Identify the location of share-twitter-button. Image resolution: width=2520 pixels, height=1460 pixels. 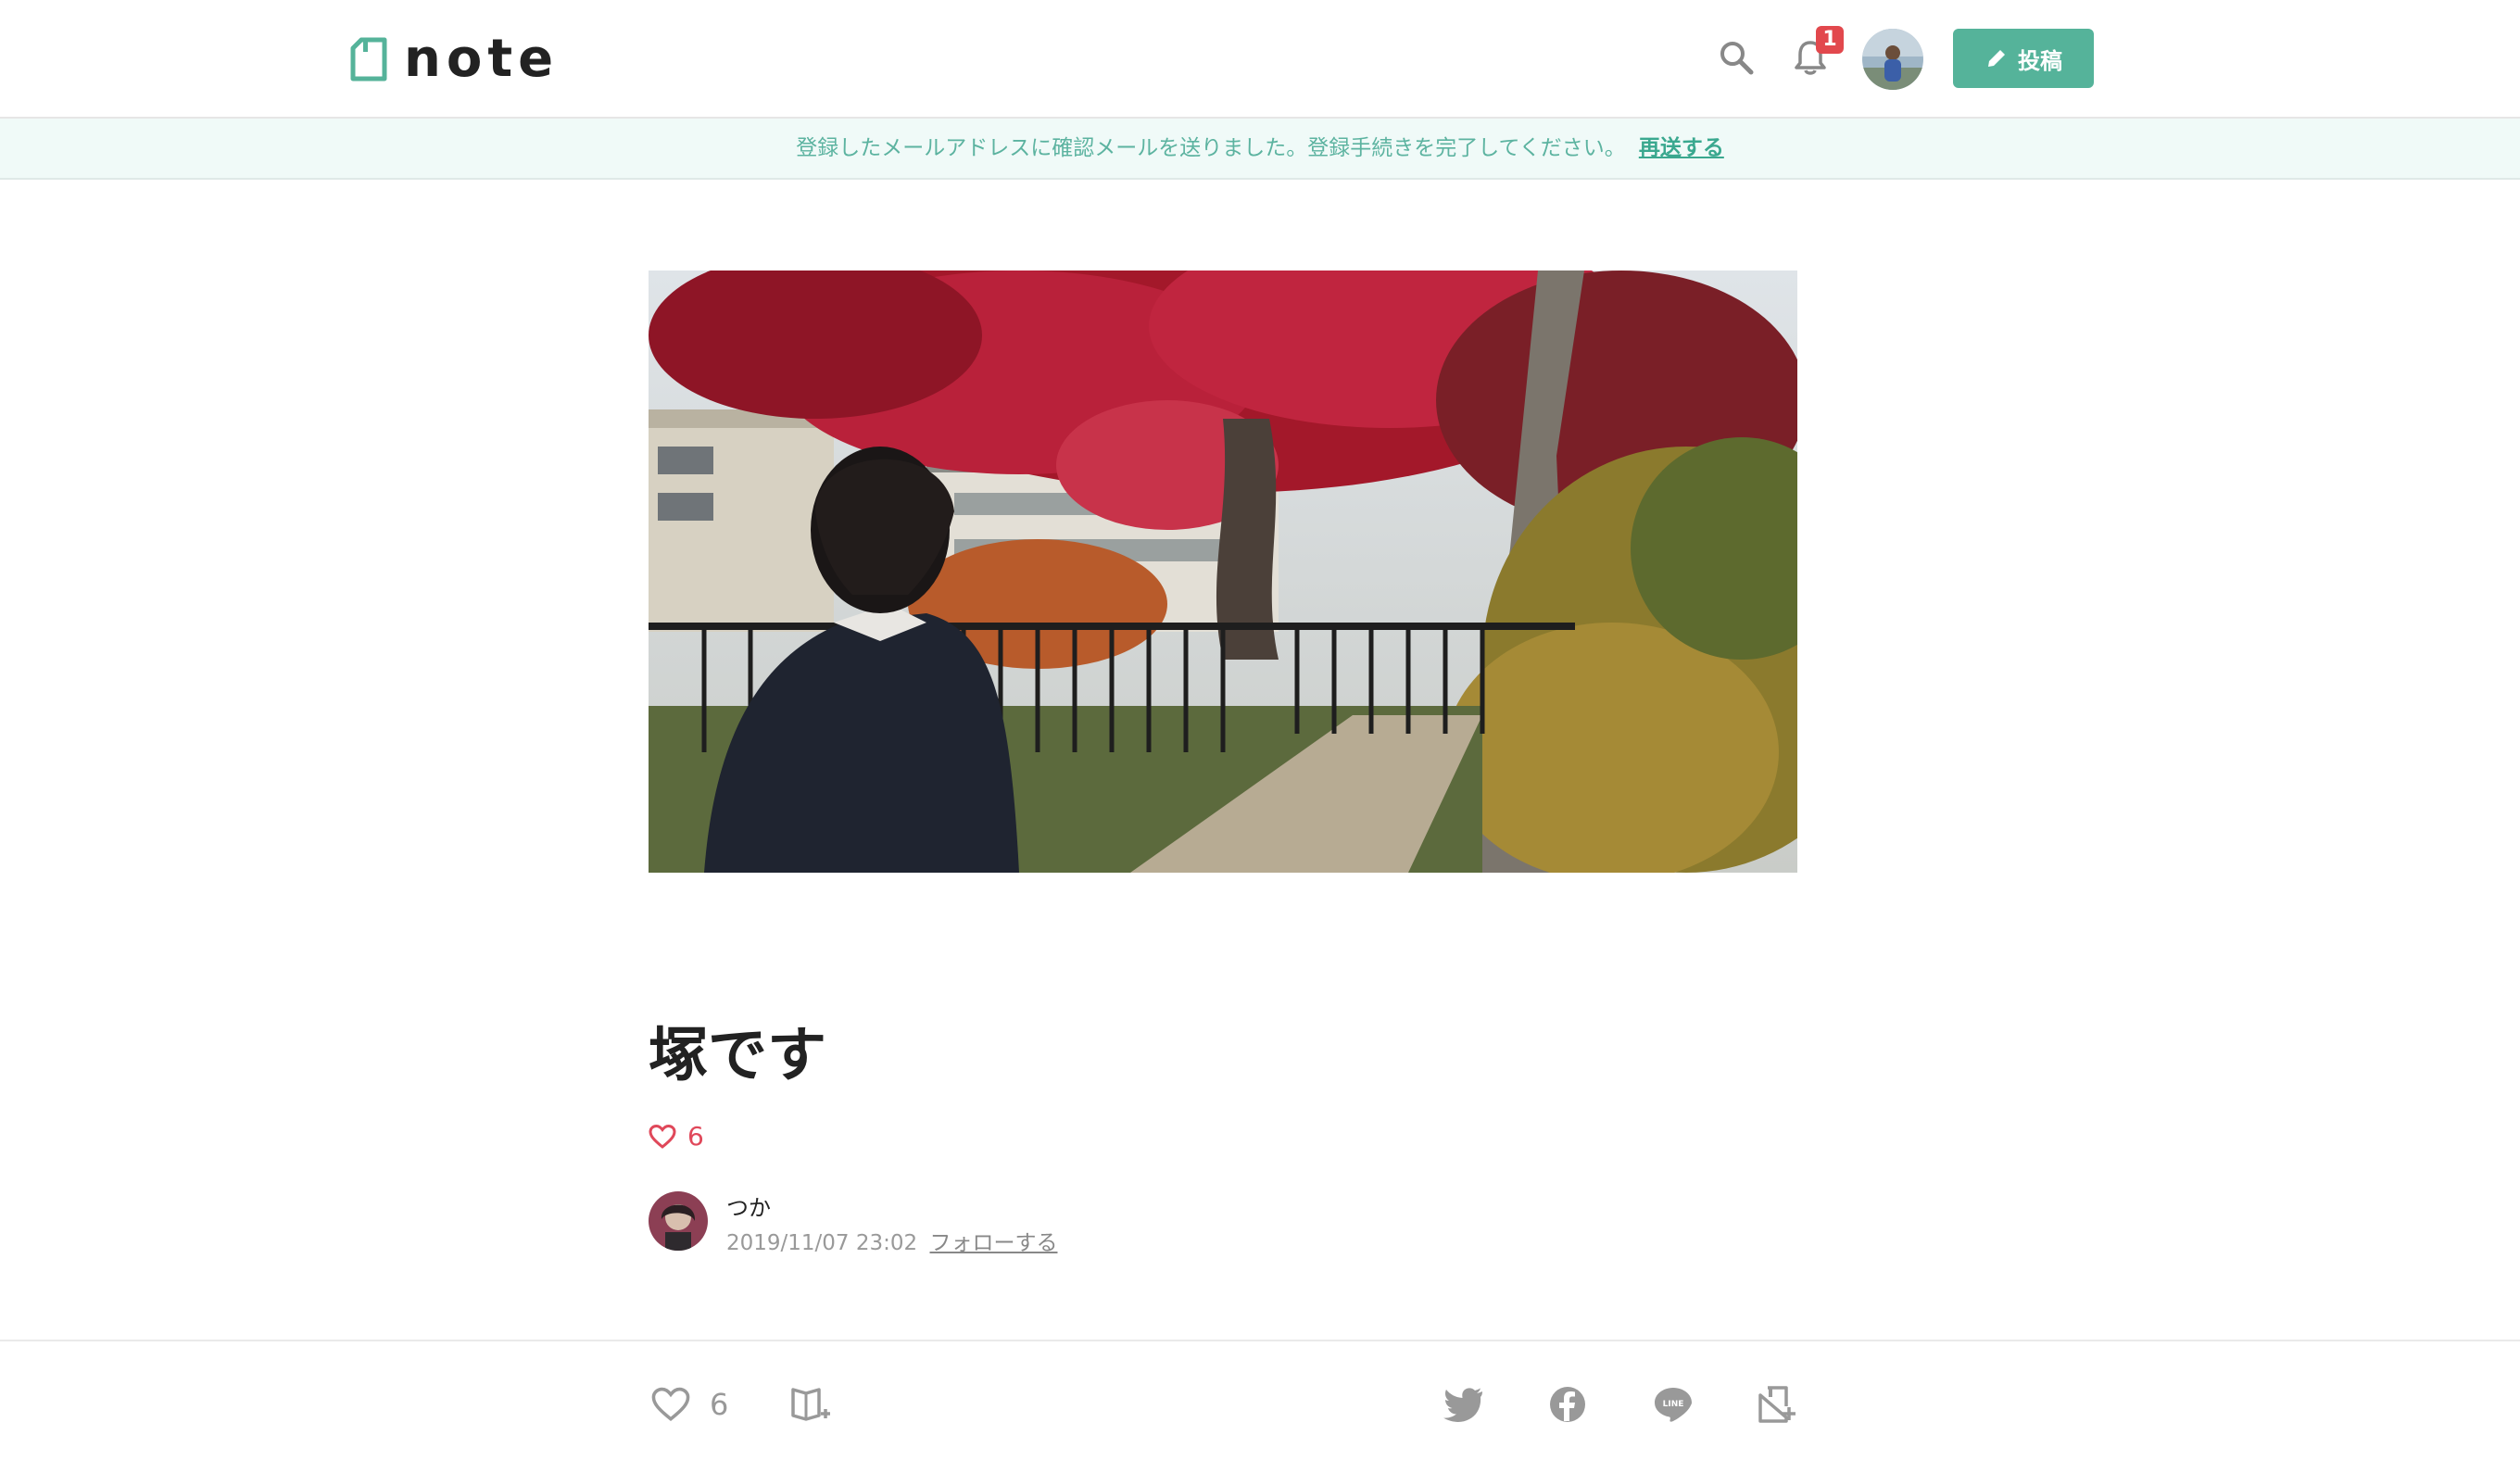
(1463, 1404).